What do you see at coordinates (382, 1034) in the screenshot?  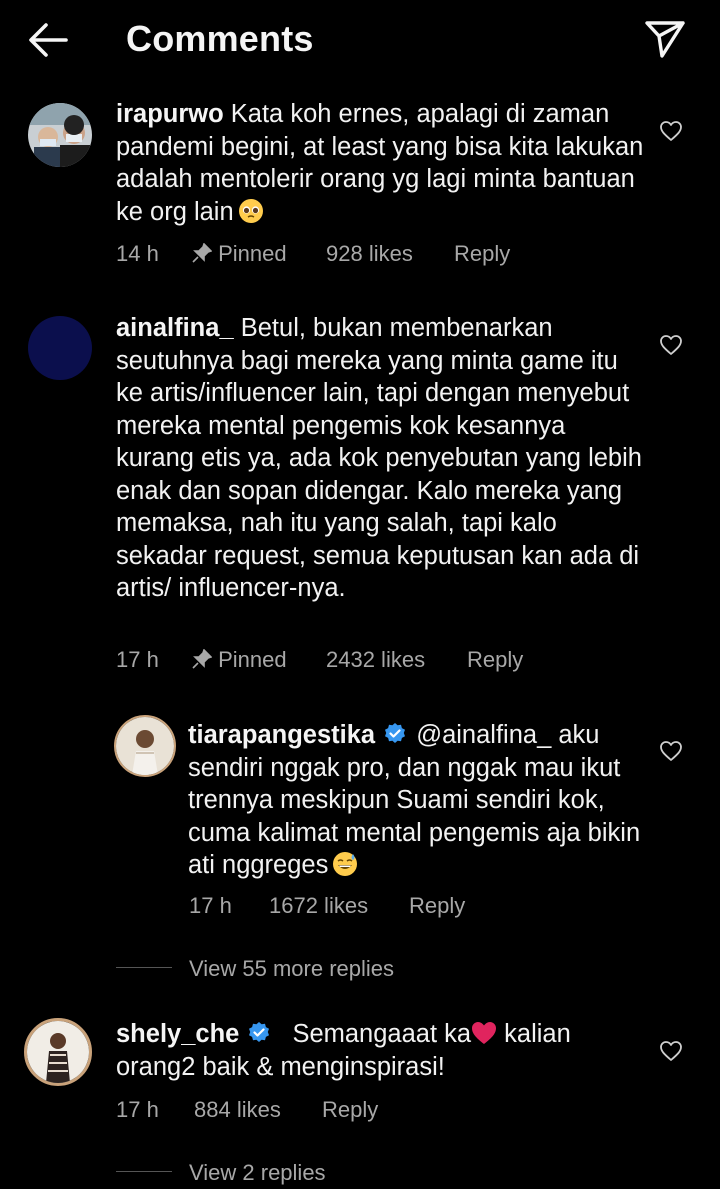 I see `comment-text-start: Semangaaat ka` at bounding box center [382, 1034].